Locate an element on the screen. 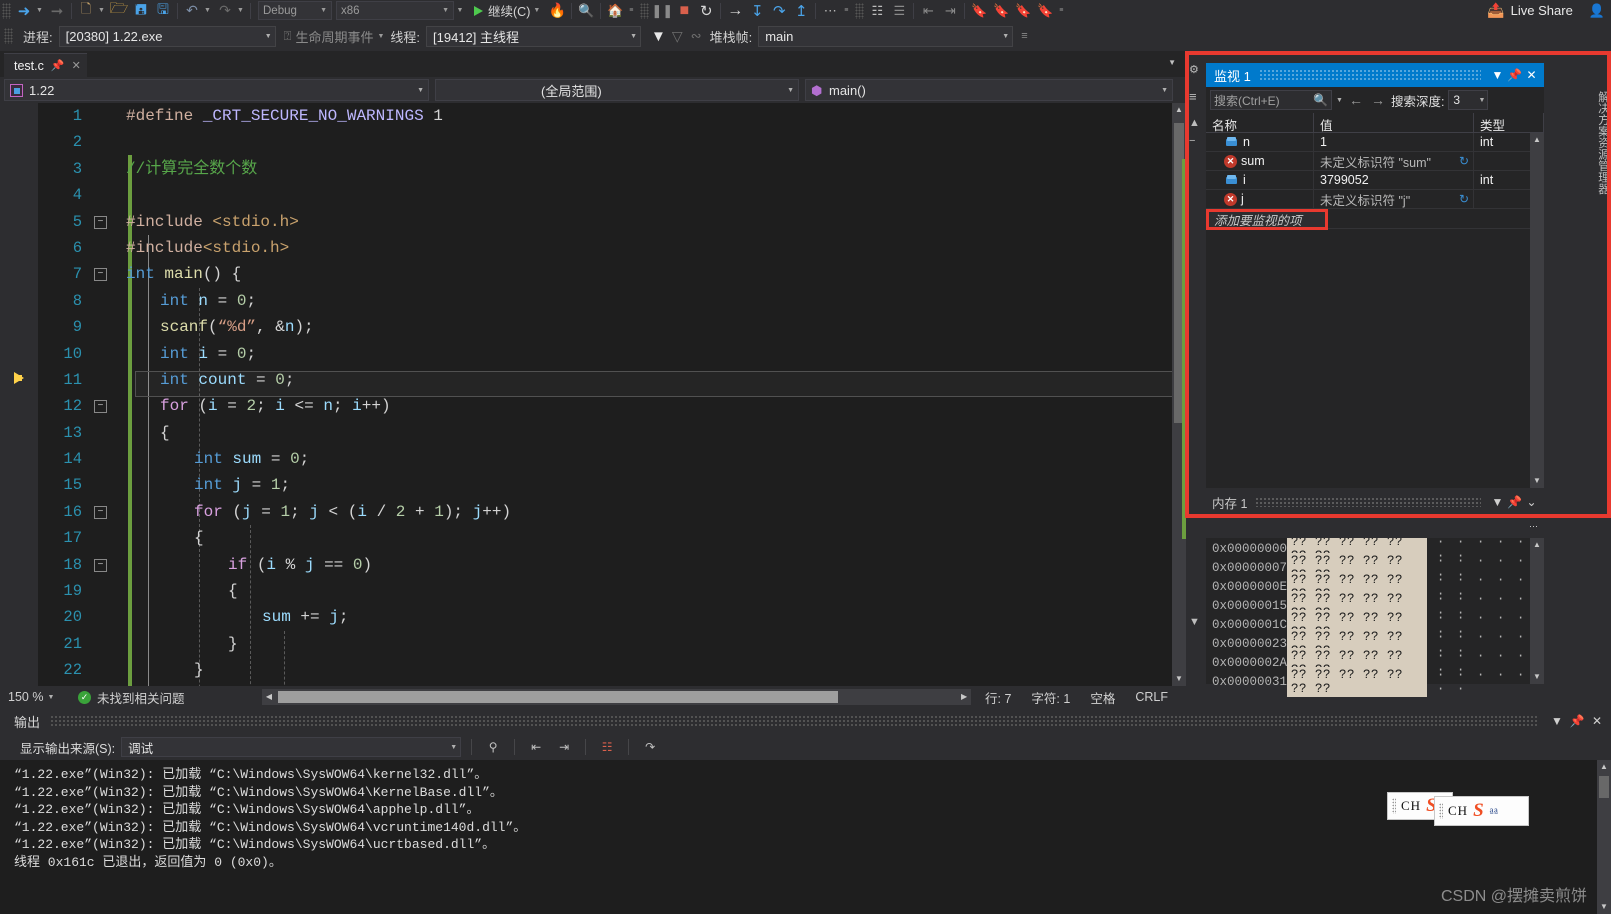  new-project-caret-icon: ▼ is located at coordinates (102, 11).